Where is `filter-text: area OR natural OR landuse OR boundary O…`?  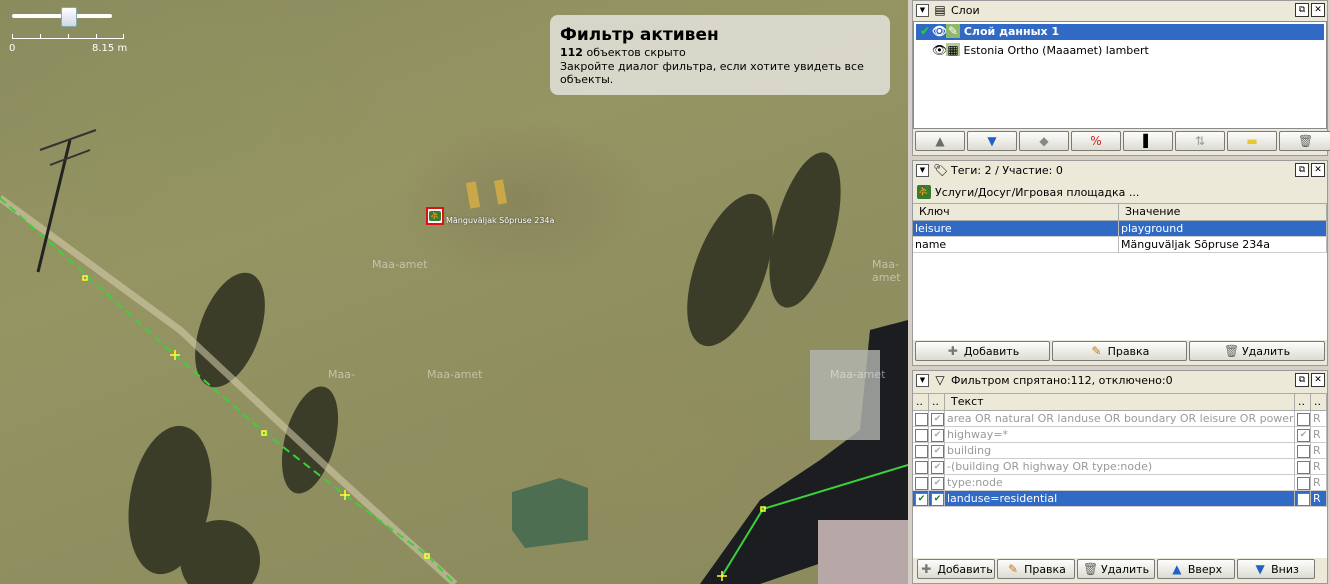
filter-text: area OR natural OR landuse OR boundary O… is located at coordinates (1120, 419).